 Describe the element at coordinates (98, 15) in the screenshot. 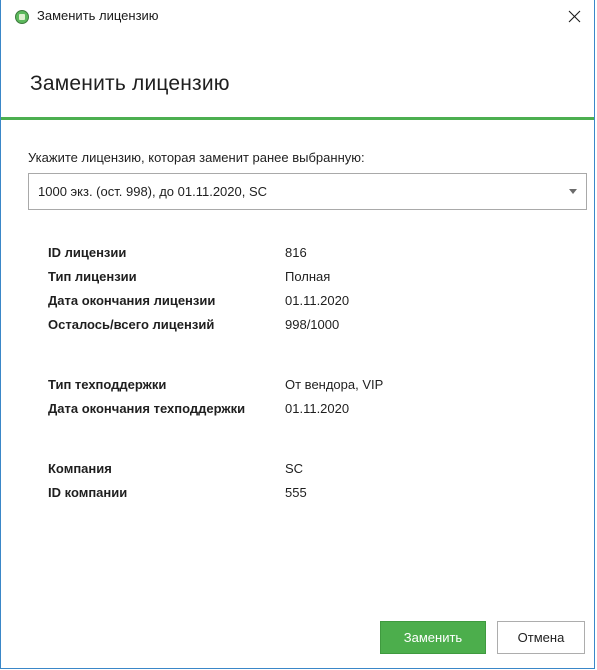

I see `window-title: Заменить лицензию` at that location.